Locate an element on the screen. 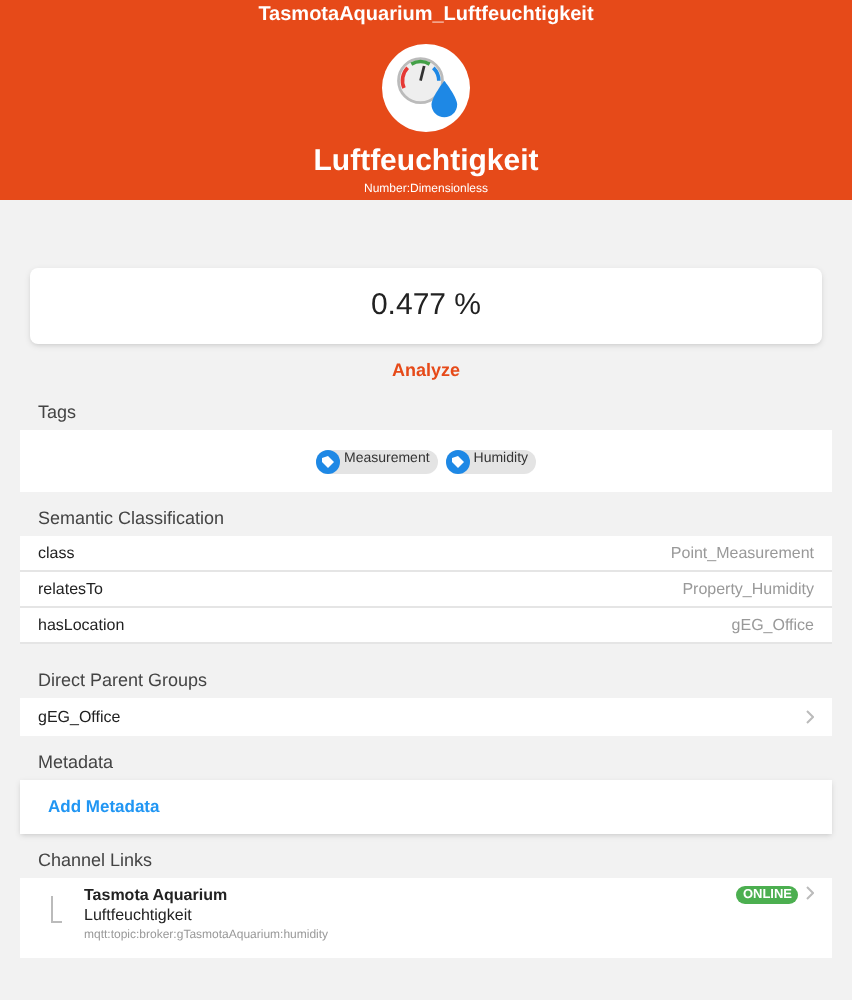 This screenshot has height=1000, width=852. group-label: gEG_Office is located at coordinates (79, 717).